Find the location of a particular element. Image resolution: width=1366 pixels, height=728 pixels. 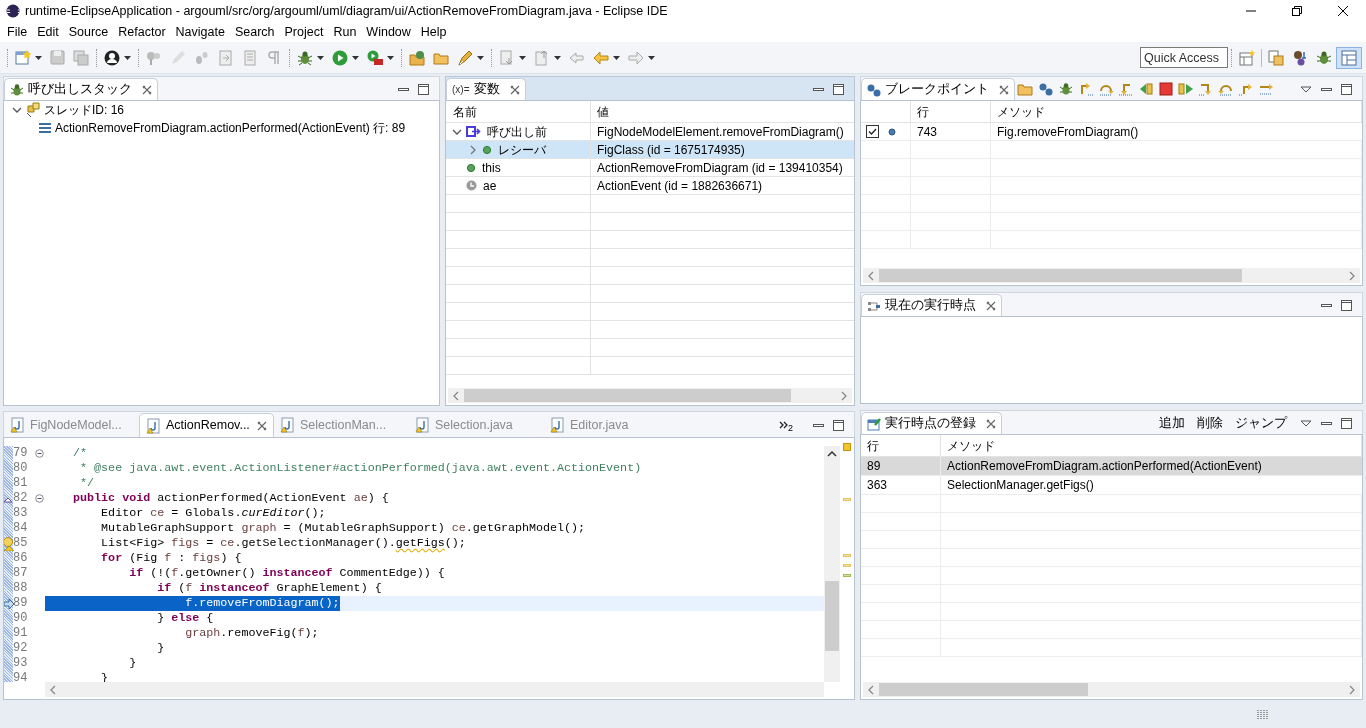

step-into-forward-icon is located at coordinates (1246, 89).